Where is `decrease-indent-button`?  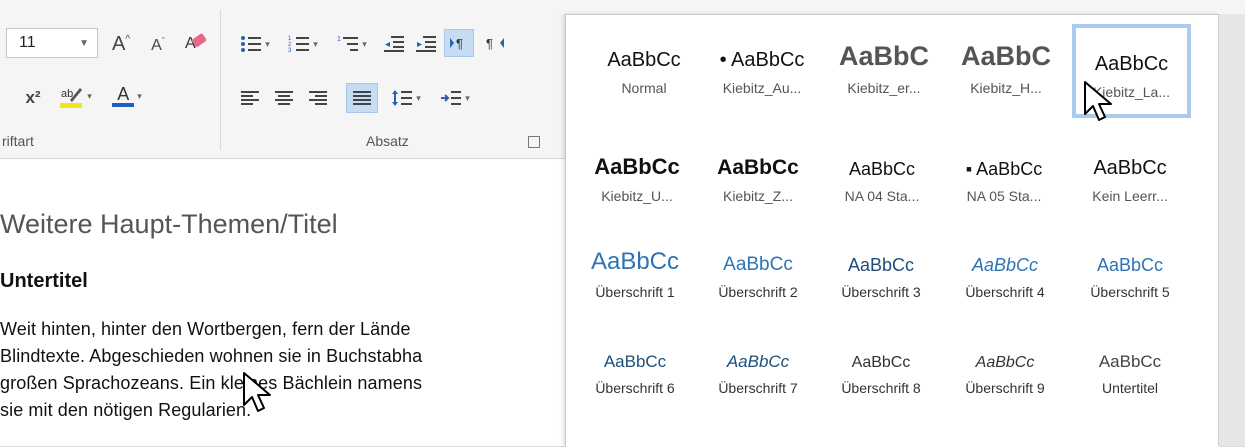 decrease-indent-button is located at coordinates (394, 44).